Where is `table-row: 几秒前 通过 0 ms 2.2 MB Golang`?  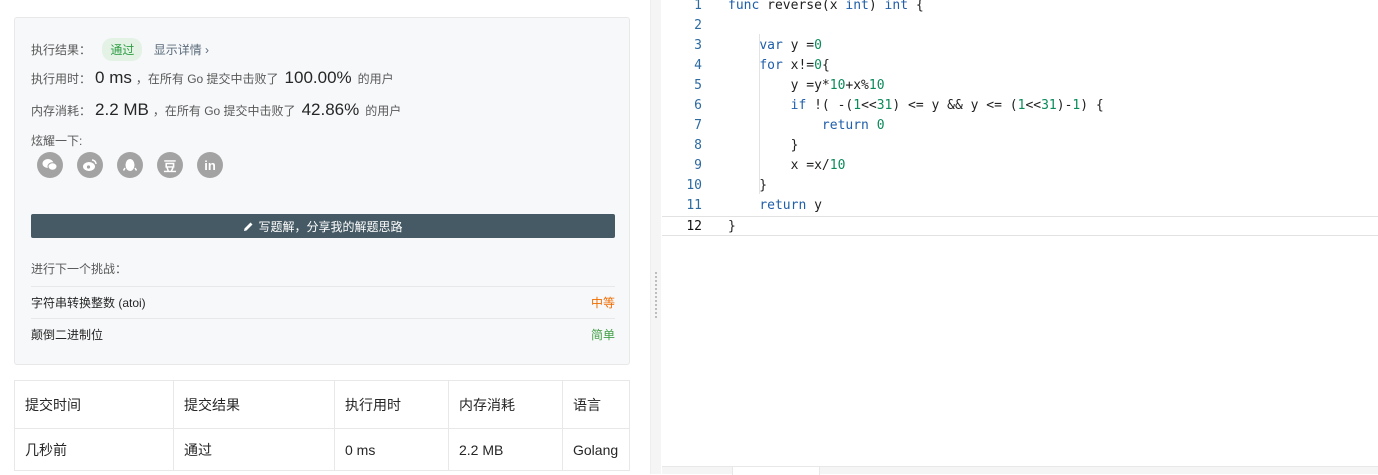
table-row: 几秒前 通过 0 ms 2.2 MB Golang is located at coordinates (322, 449).